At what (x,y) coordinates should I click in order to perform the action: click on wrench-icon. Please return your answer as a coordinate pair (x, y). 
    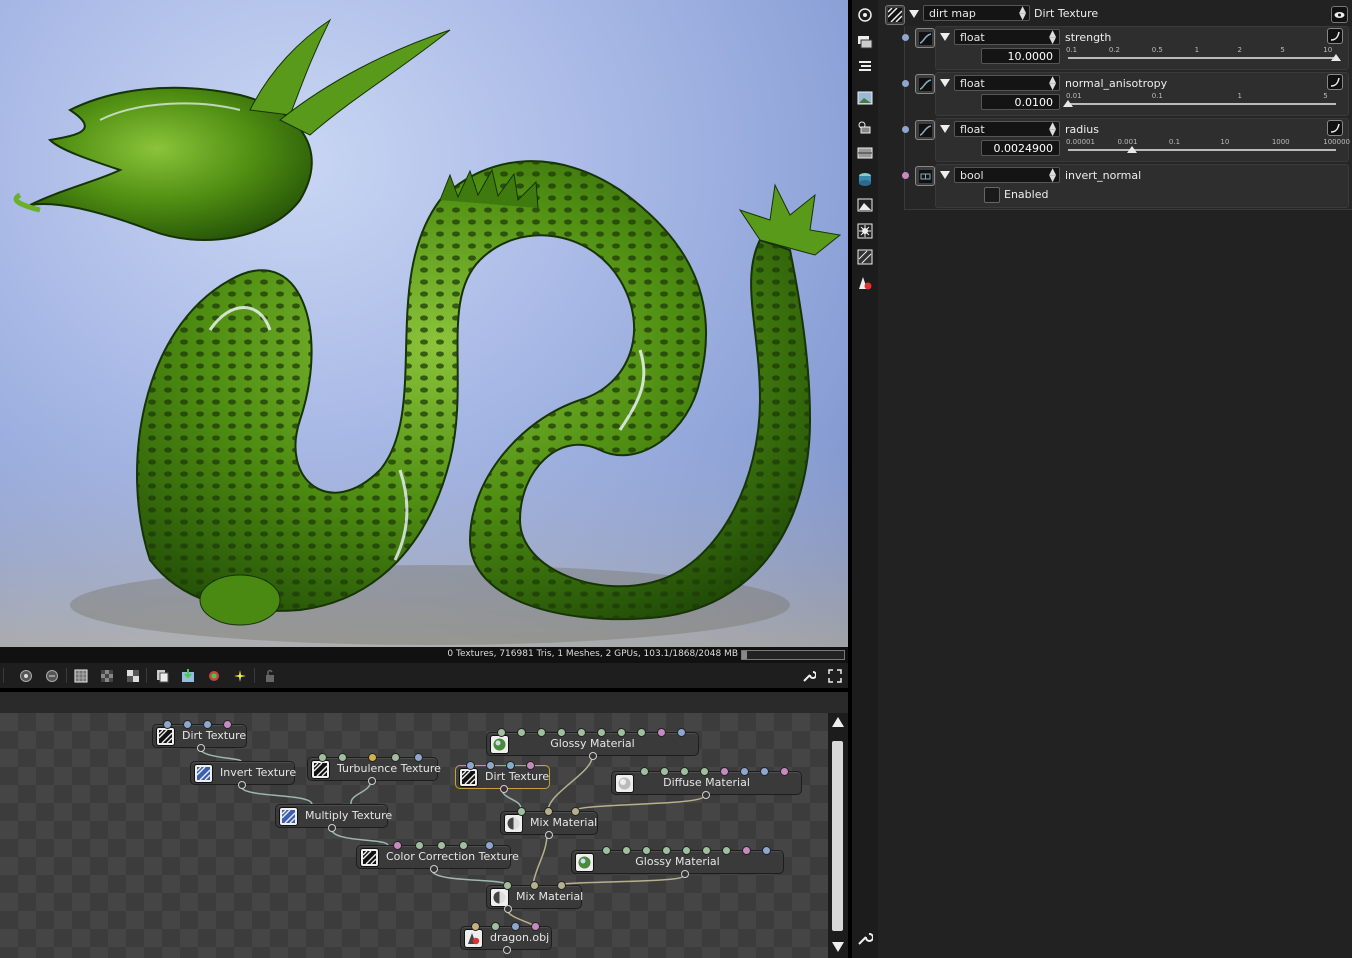
    Looking at the image, I should click on (808, 675).